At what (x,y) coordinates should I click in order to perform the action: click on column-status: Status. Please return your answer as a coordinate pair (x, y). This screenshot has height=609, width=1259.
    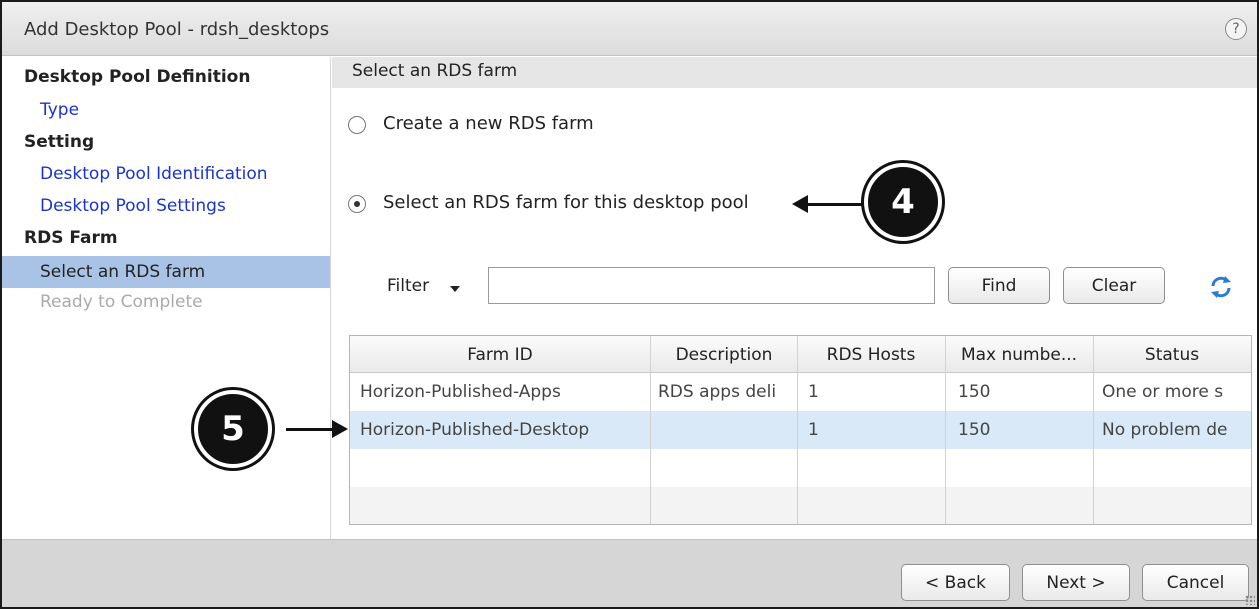
    Looking at the image, I should click on (1172, 355).